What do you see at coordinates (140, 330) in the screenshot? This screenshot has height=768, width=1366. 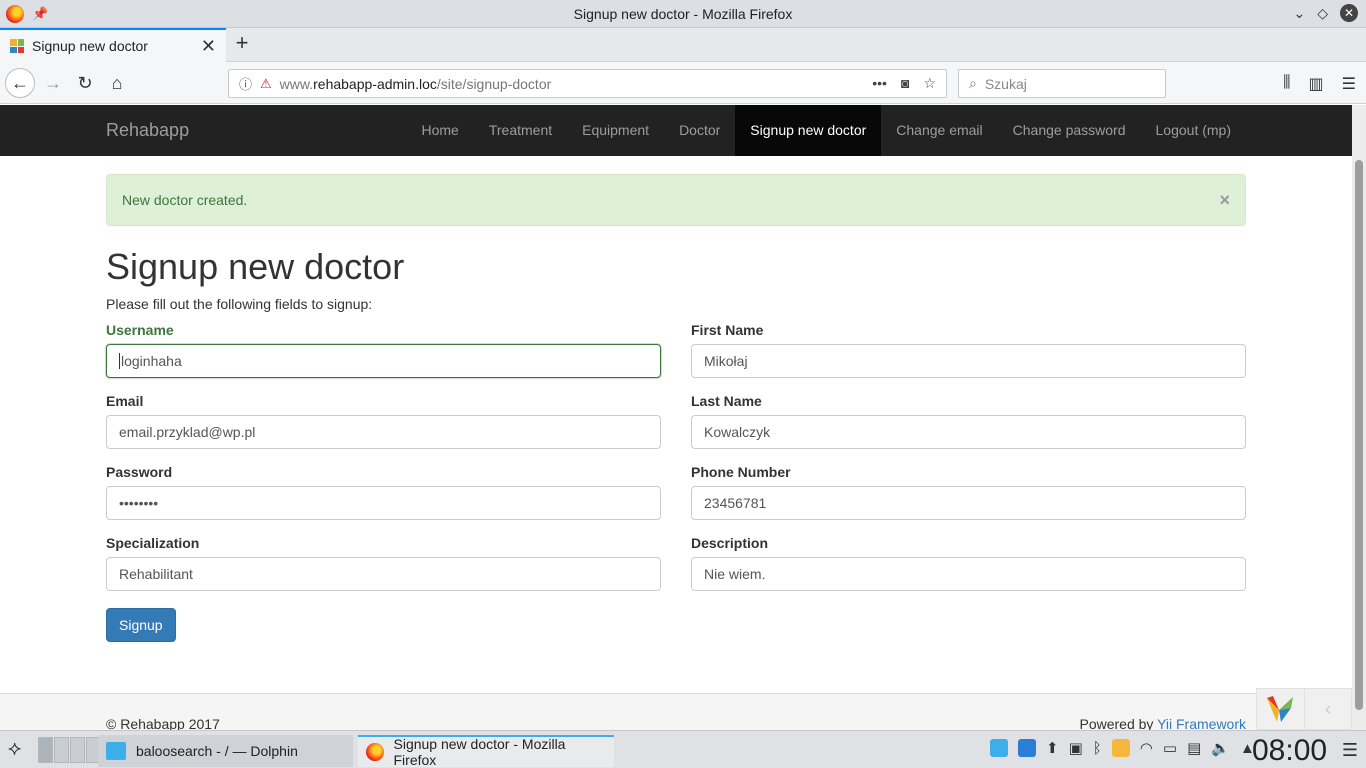 I see `username-label: Username` at bounding box center [140, 330].